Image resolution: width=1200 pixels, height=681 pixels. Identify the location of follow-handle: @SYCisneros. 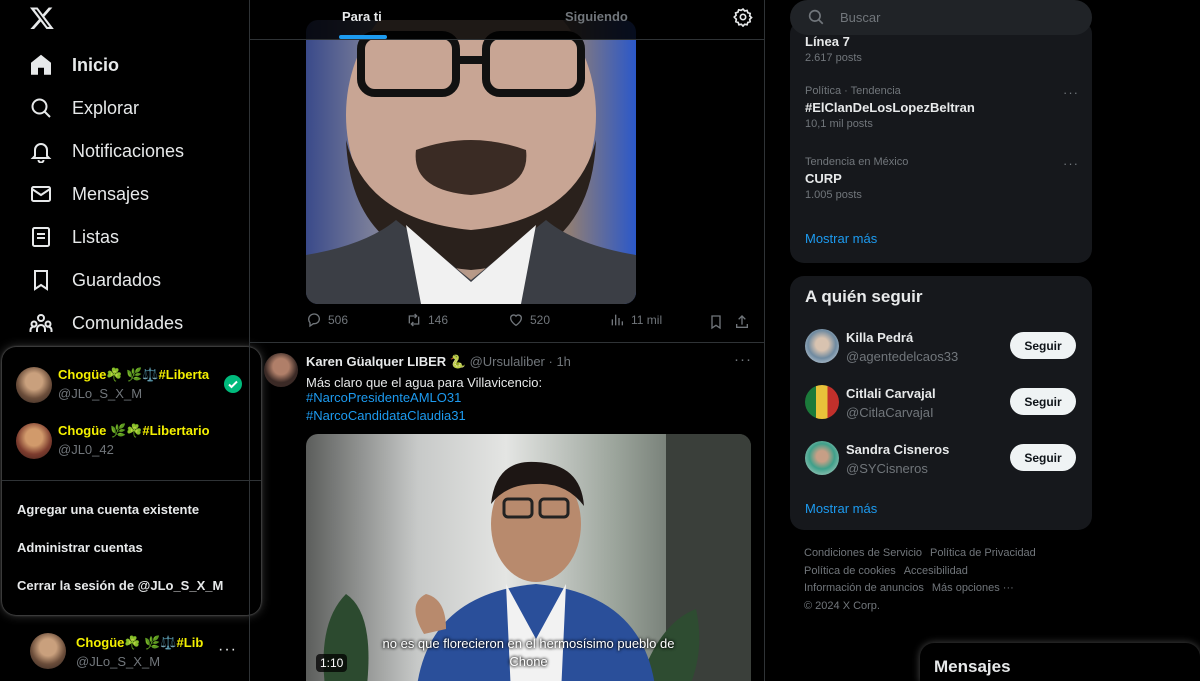
(887, 468).